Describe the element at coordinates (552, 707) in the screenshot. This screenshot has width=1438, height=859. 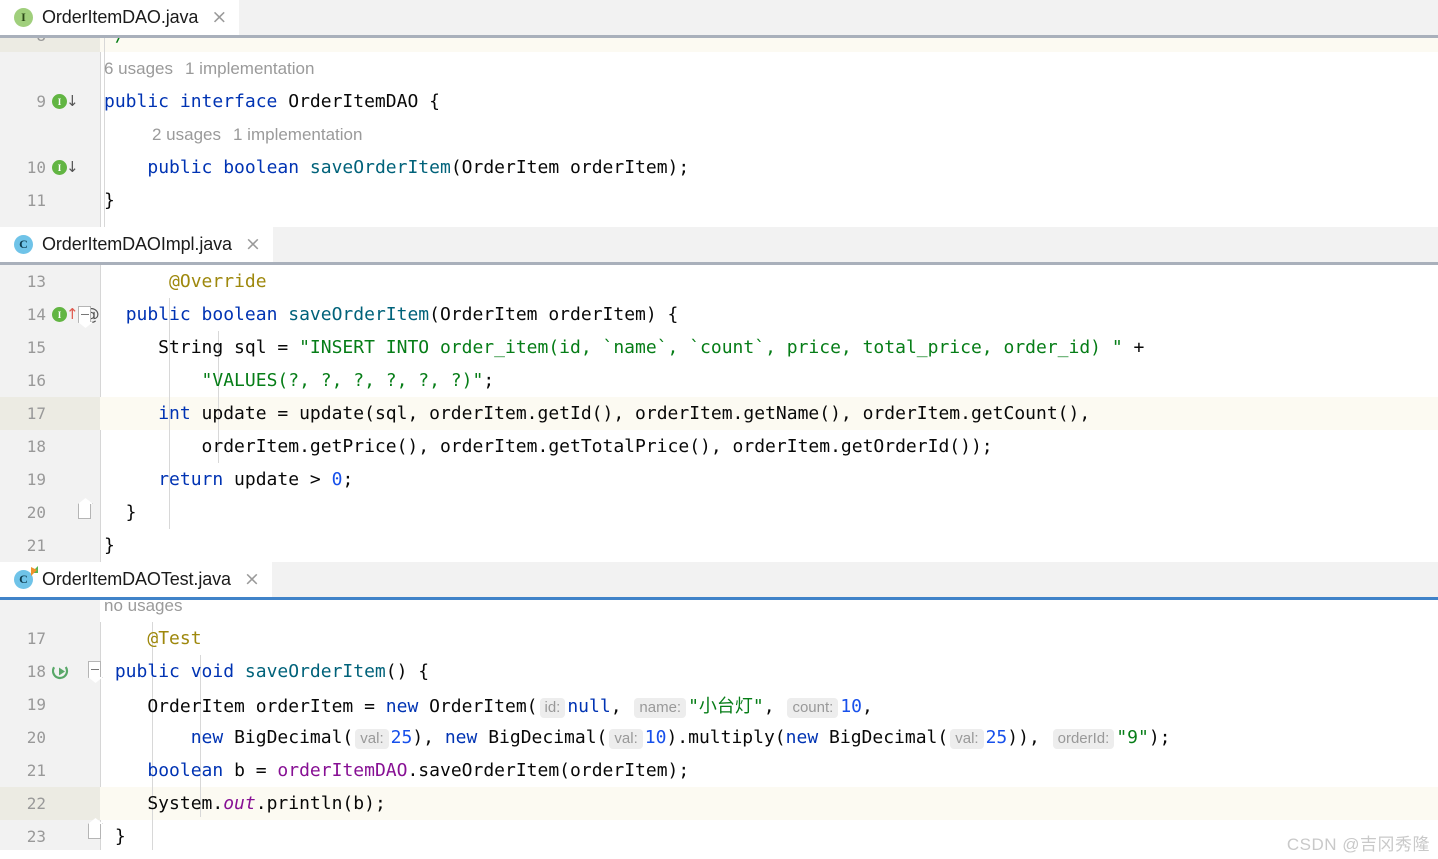
I see `param-hint-id: id:` at that location.